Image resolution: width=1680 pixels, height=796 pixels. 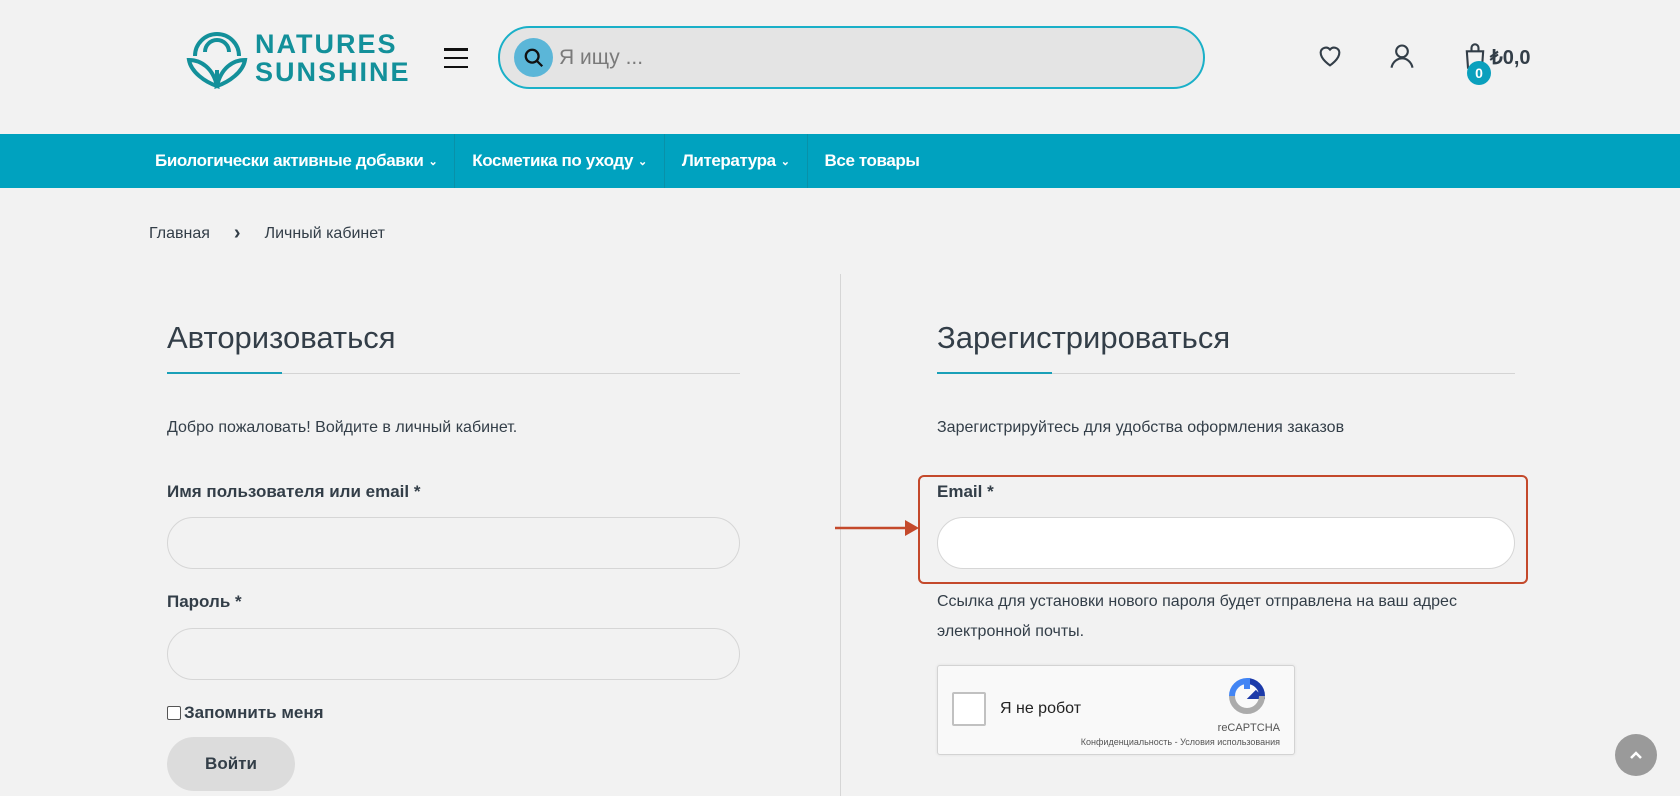 I want to click on nav-item-literature: Литература ⌄, so click(x=736, y=161).